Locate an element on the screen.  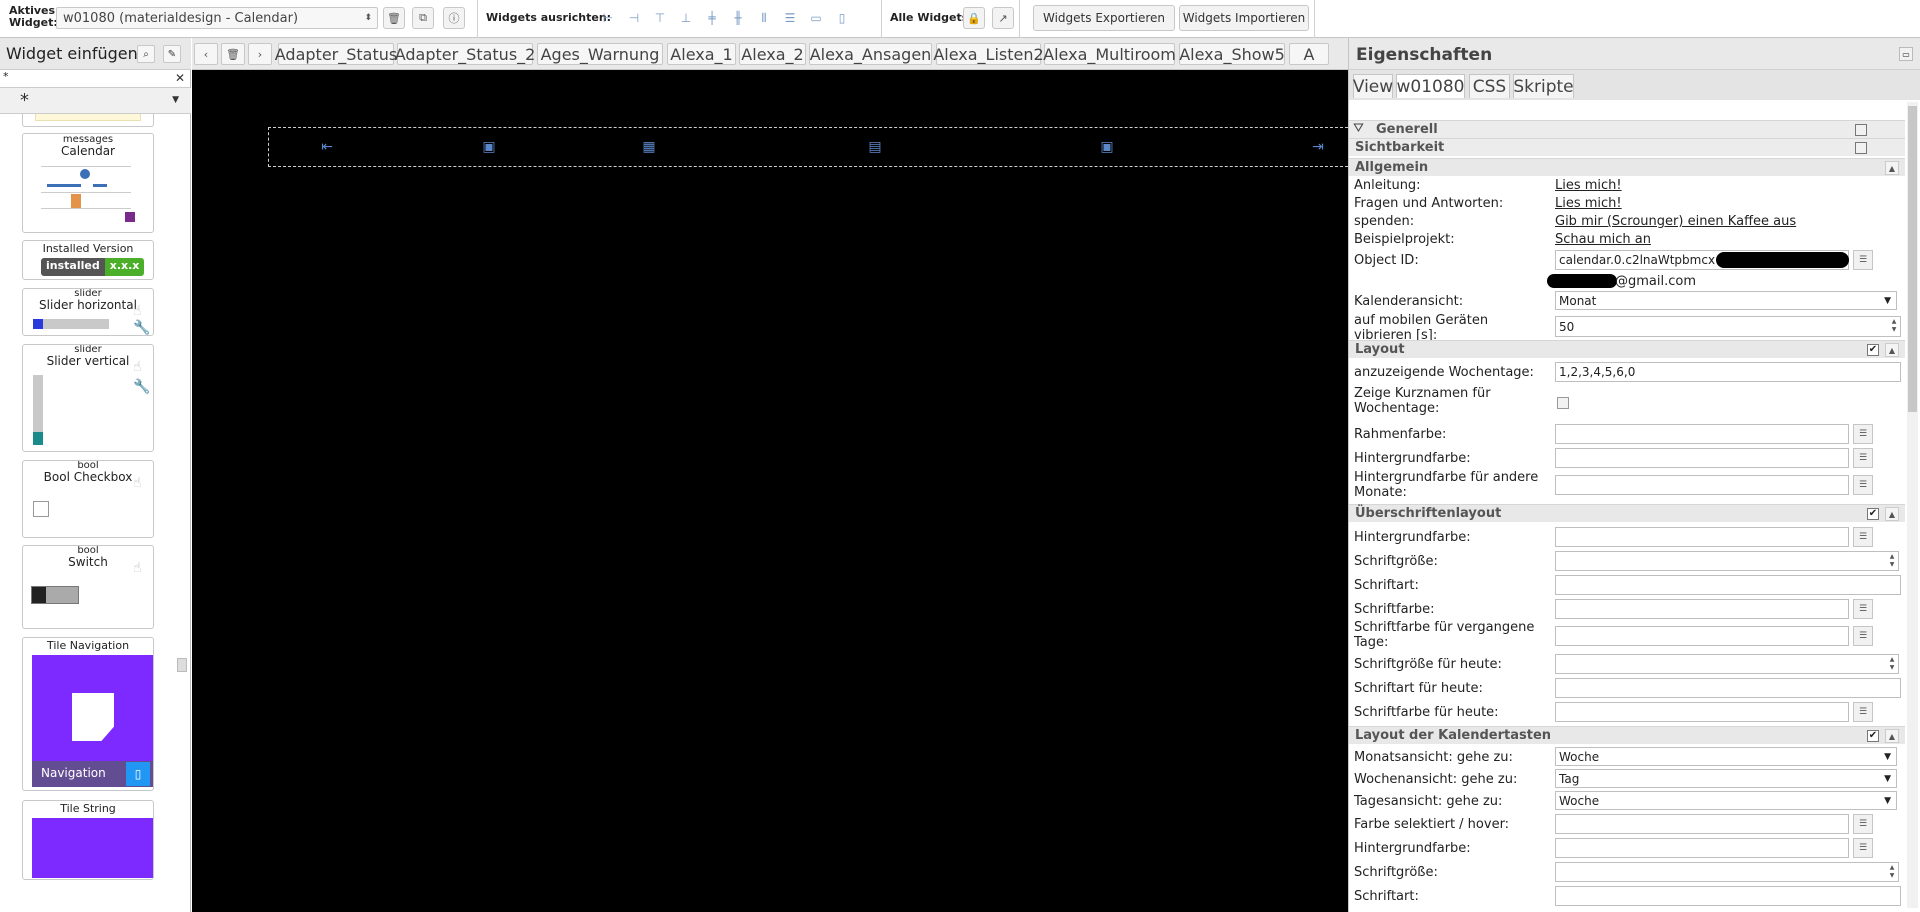
section-layout: Layout ✔ ▲ is located at coordinates (1627, 349).